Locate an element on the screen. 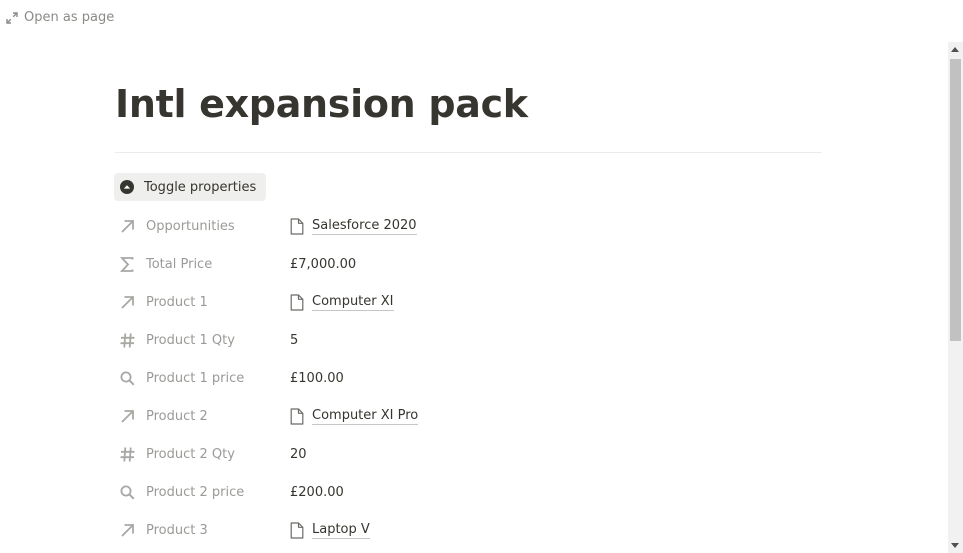 Image resolution: width=963 pixels, height=553 pixels. property-name: Product 2 Qty is located at coordinates (201, 454).